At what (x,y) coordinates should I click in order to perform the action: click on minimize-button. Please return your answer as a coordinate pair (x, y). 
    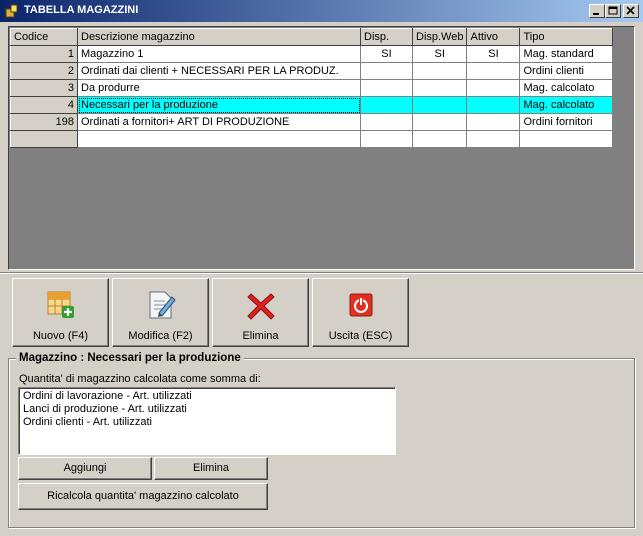
    Looking at the image, I should click on (597, 11).